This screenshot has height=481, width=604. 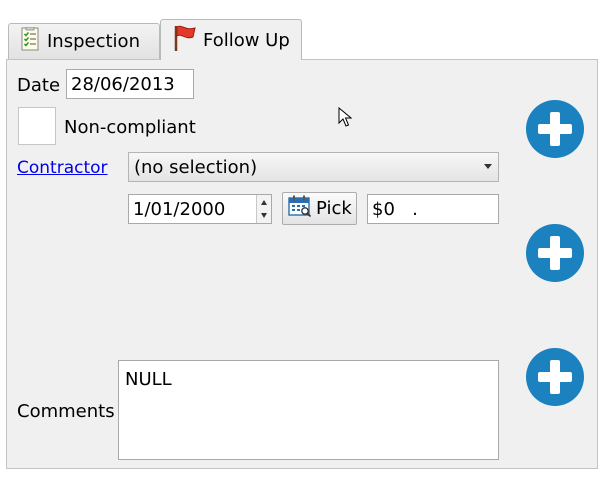 I want to click on pick-button: Pick, so click(x=319, y=208).